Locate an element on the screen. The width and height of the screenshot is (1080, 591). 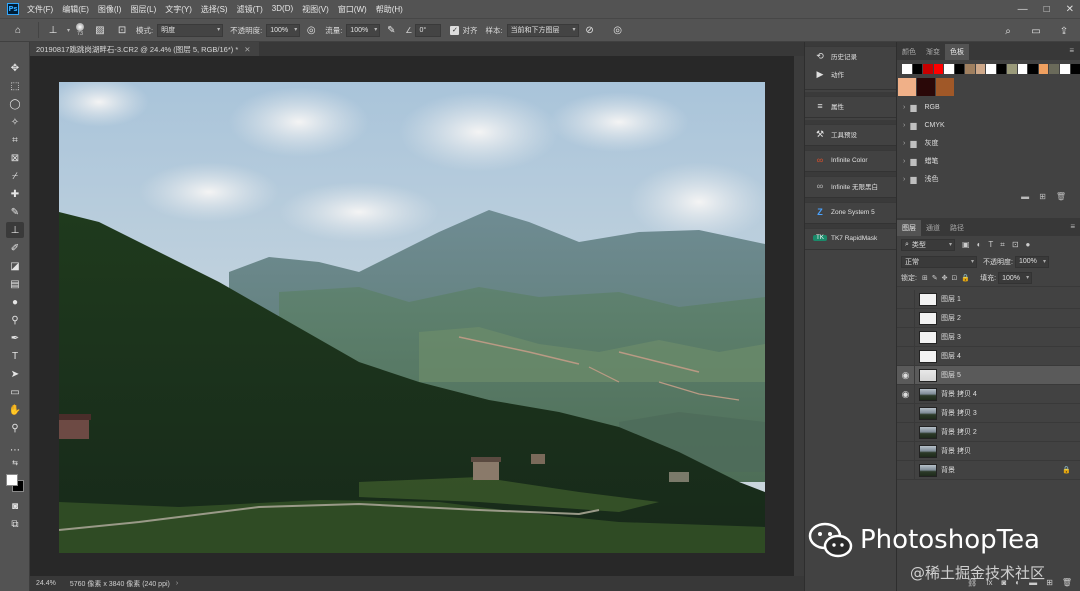
layer-opacity-field: 100% ▾ is located at coordinates (1031, 261).